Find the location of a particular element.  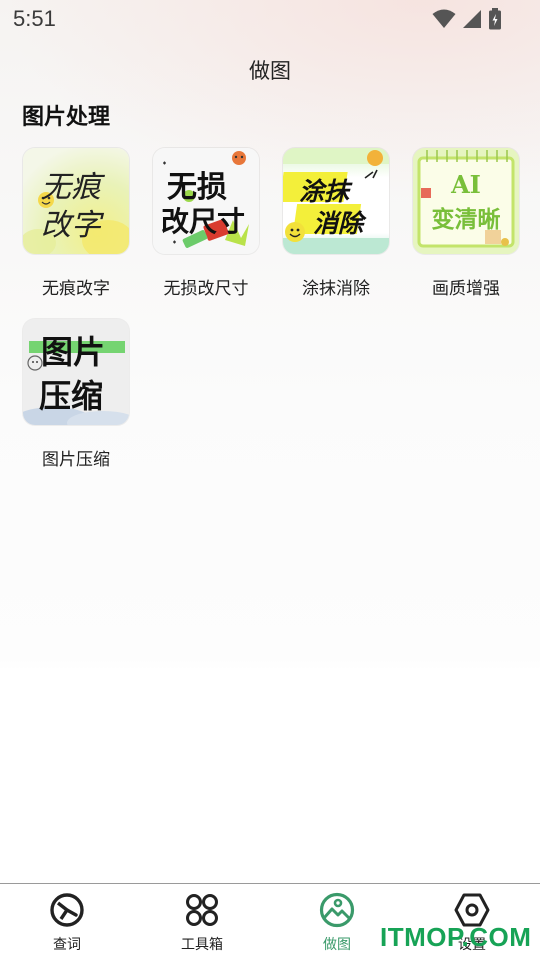

tool-thumb-lossless-resize: 无损 改尺寸 is located at coordinates (206, 201).